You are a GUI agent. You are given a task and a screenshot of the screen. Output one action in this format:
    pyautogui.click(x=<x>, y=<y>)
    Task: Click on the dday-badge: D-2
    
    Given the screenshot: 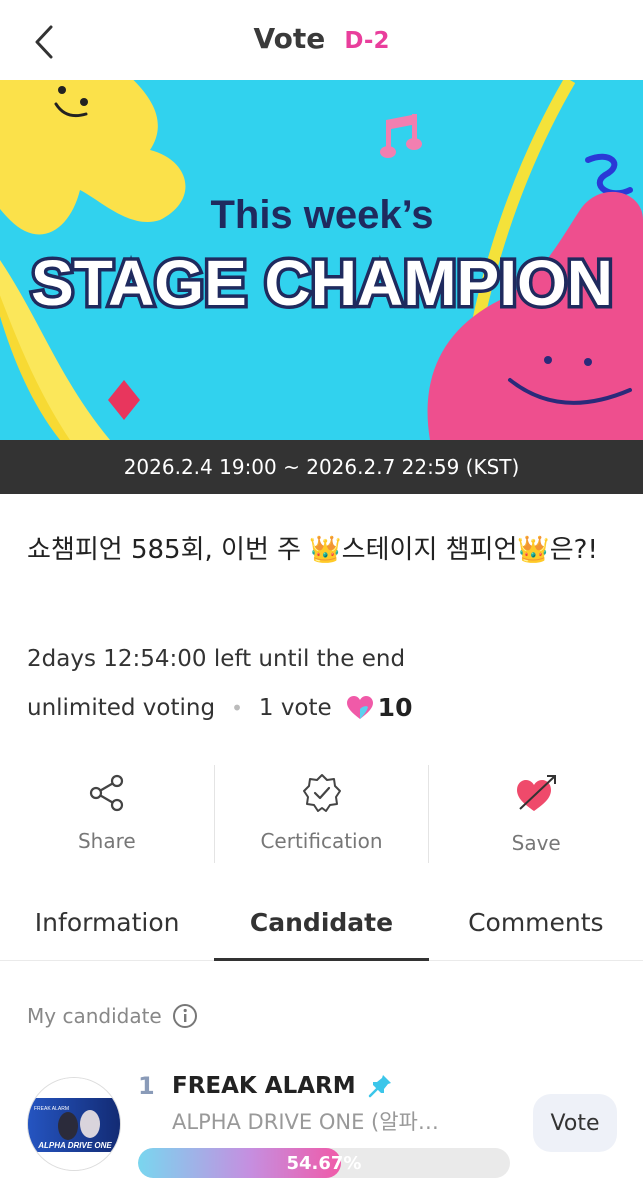 What is the action you would take?
    pyautogui.click(x=367, y=41)
    